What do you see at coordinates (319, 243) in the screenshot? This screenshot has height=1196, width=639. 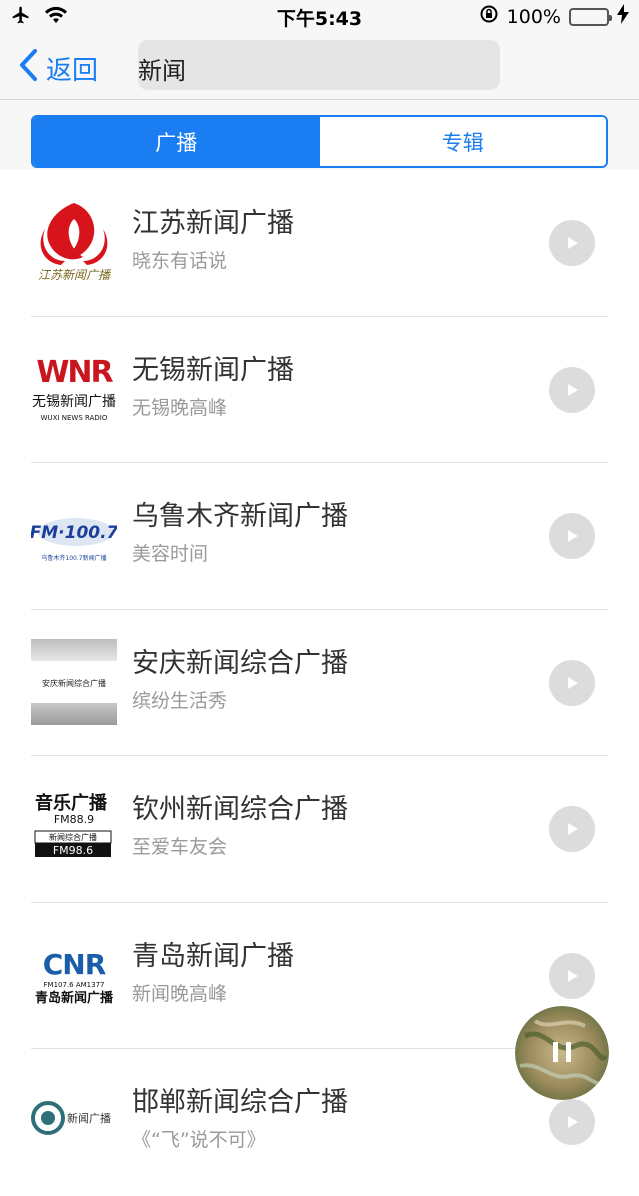 I see `list-item: 江苏新闻广播 江苏新闻广播 晓东有话说` at bounding box center [319, 243].